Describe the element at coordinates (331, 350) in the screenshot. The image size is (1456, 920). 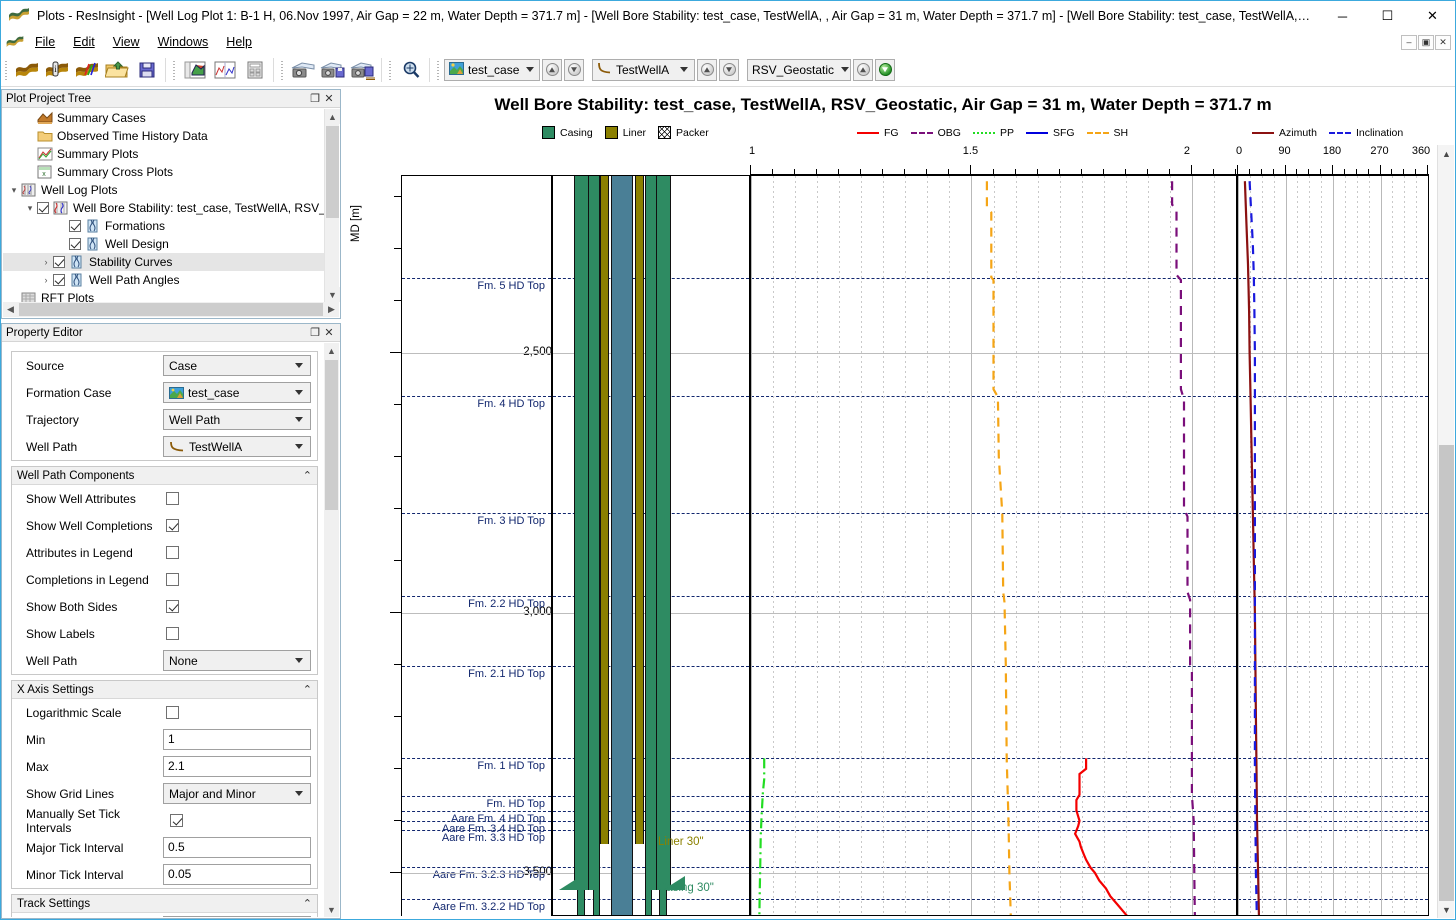
I see `prop-scroll-up-icon: ▲` at that location.